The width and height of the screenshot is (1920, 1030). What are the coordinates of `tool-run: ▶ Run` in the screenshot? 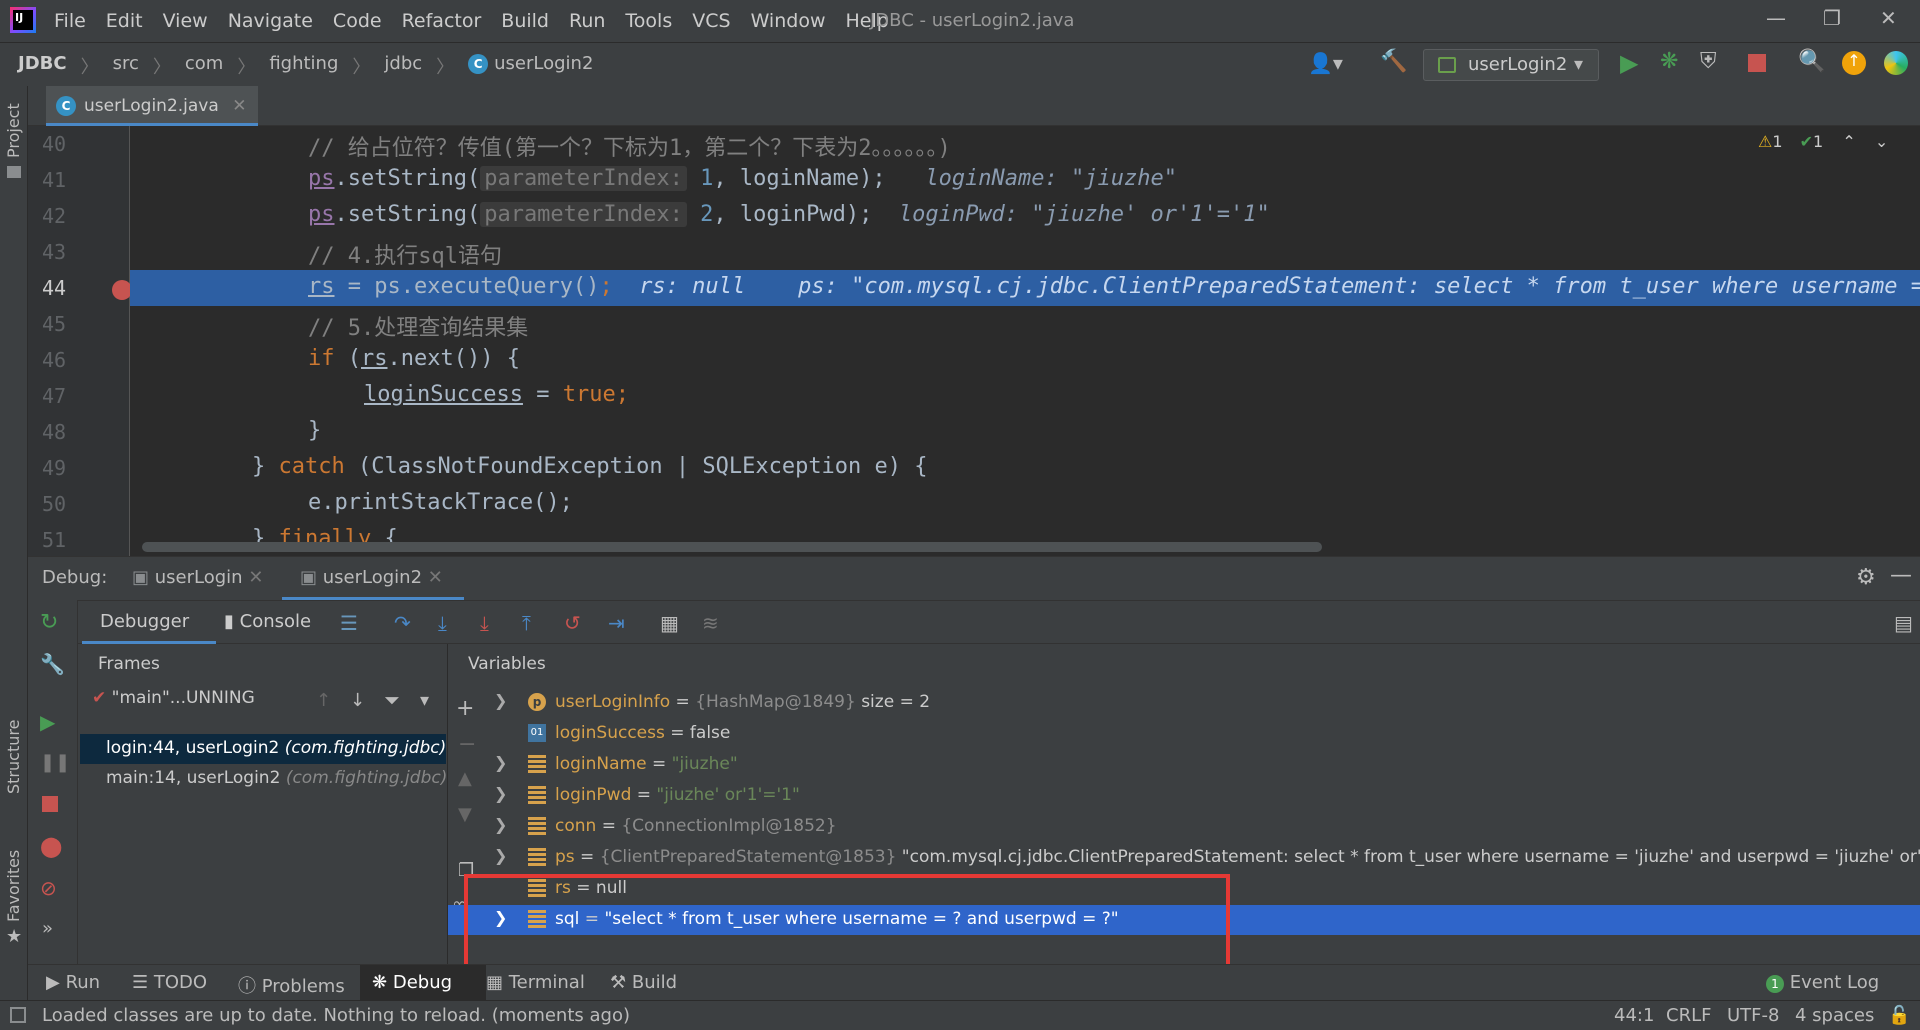 It's located at (73, 982).